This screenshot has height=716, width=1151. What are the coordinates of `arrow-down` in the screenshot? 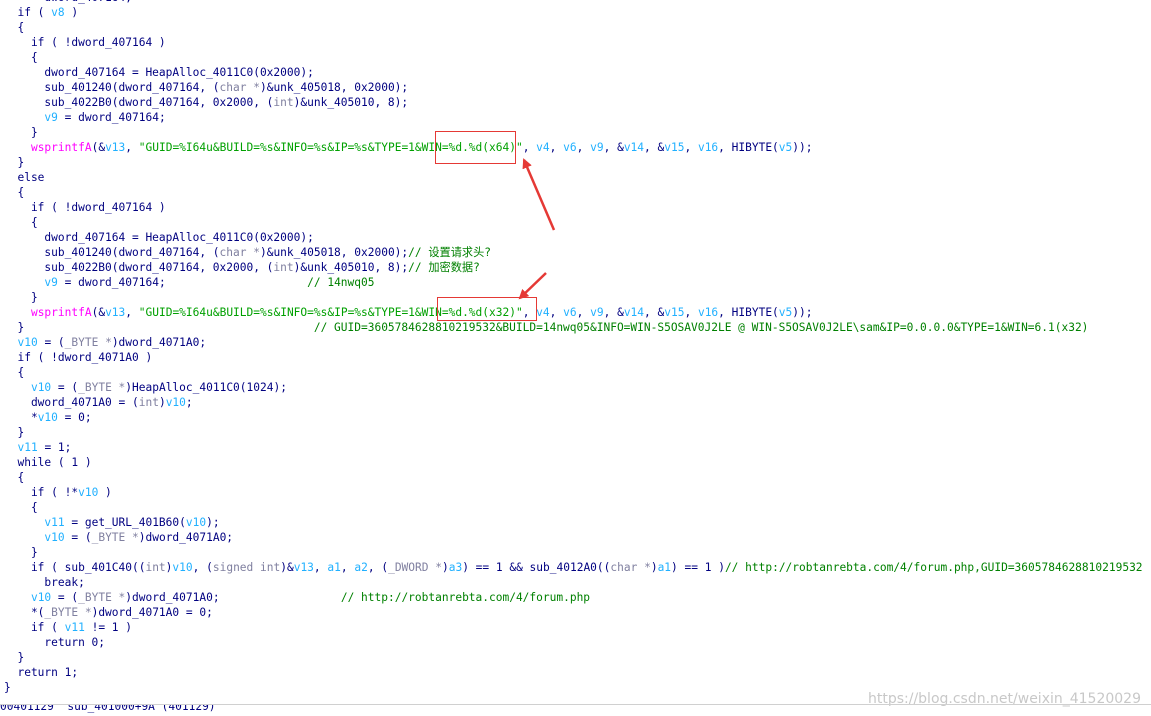 It's located at (532, 286).